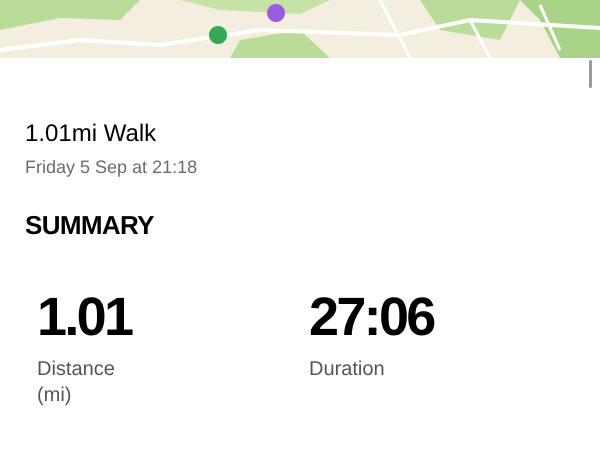 This screenshot has width=600, height=450. Describe the element at coordinates (91, 134) in the screenshot. I see `activity-title: 1.01mi Walk` at that location.